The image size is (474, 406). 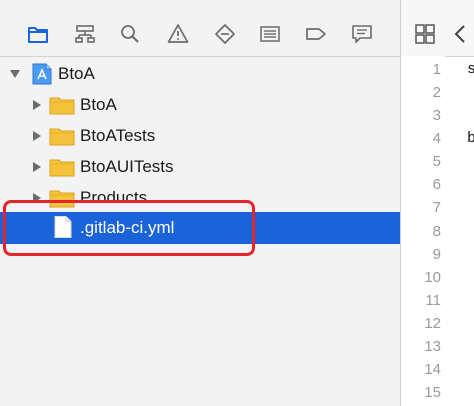 What do you see at coordinates (200, 167) in the screenshot?
I see `tree-row-group: BtoAUITests` at bounding box center [200, 167].